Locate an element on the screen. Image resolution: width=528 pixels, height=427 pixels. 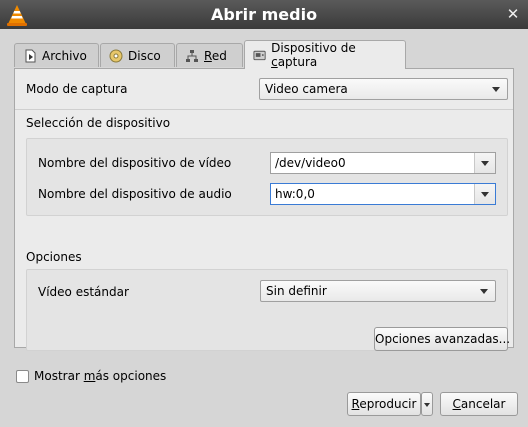
video-standard-select: Sin definir is located at coordinates (378, 291).